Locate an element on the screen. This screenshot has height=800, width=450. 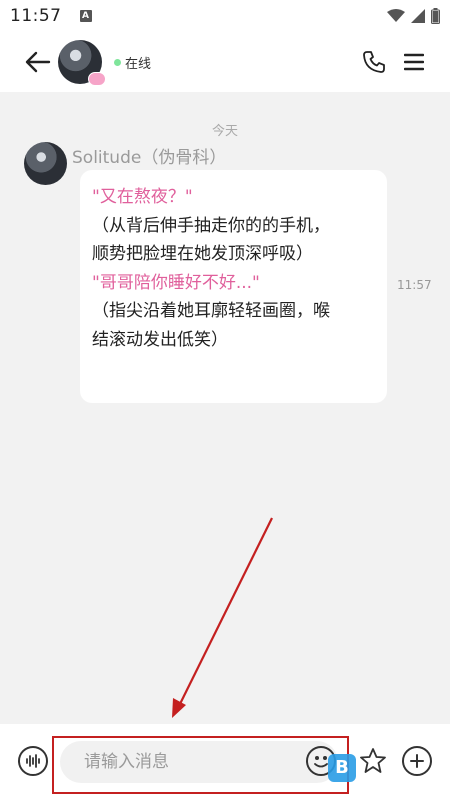
notification-icon: A is located at coordinates (85, 16).